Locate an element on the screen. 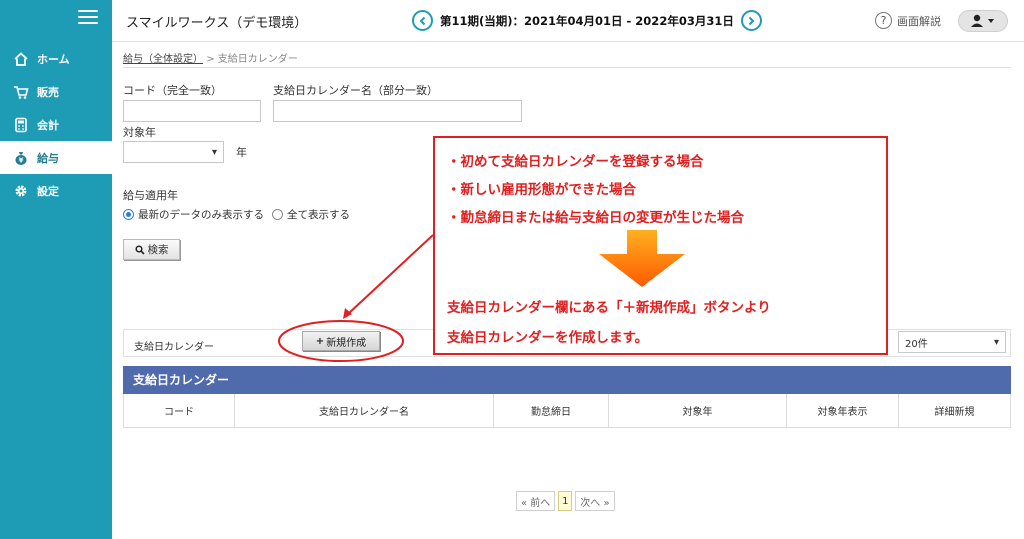 This screenshot has width=1024, height=539. pointer-arrowhead-icon is located at coordinates (347, 313).